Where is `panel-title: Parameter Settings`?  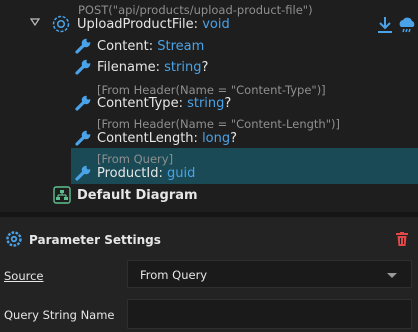
panel-title: Parameter Settings is located at coordinates (95, 240).